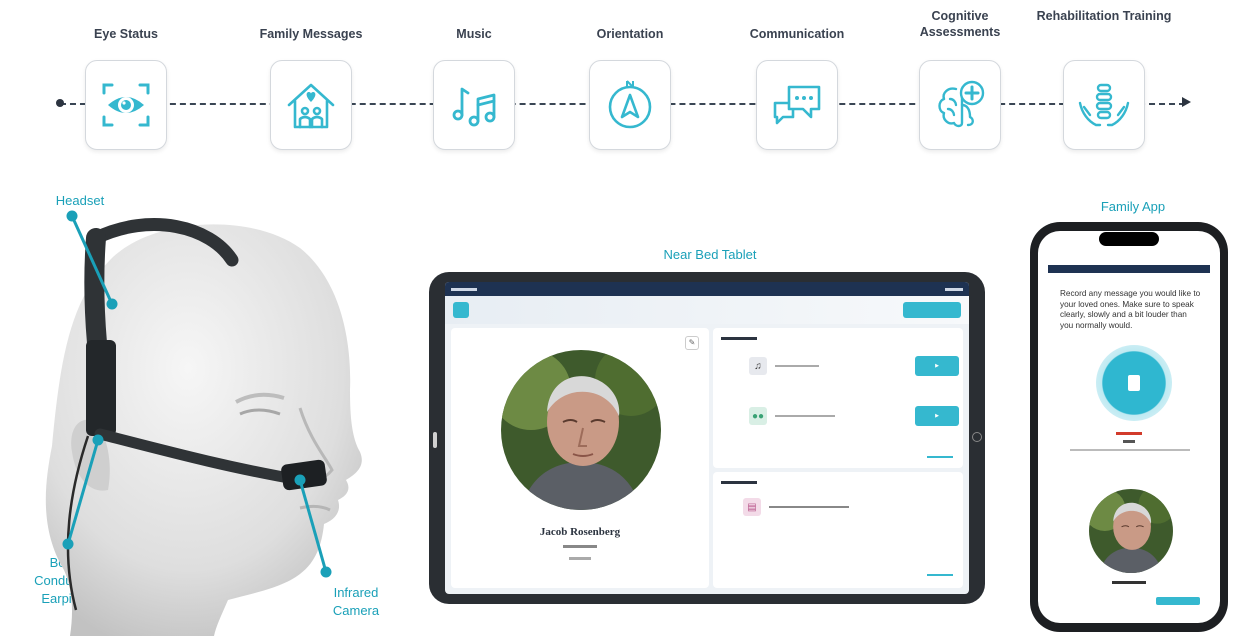  I want to click on phone-notch, so click(1129, 239).